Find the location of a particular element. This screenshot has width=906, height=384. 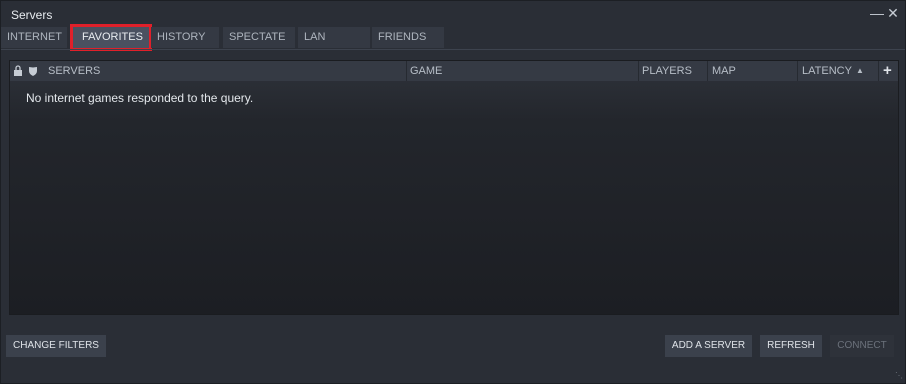

tab-friends: FRIENDS is located at coordinates (408, 37).